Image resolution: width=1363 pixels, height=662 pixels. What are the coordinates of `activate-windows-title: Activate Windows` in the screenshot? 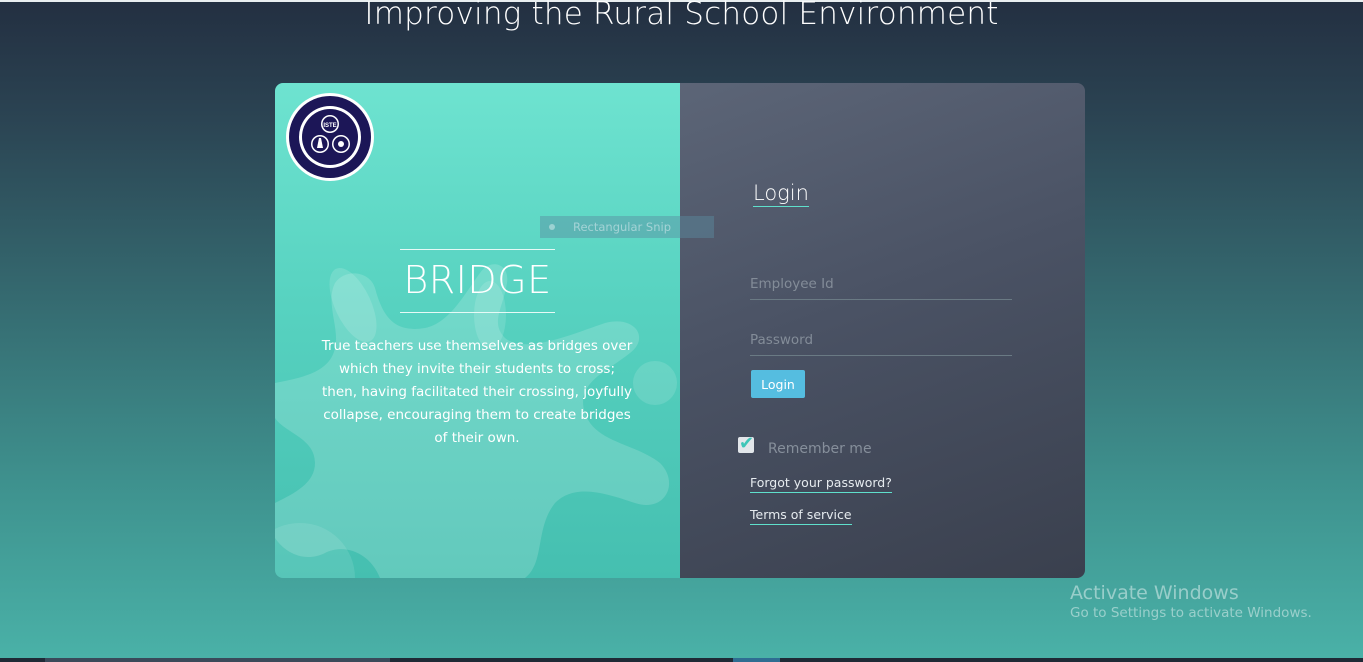 It's located at (1154, 593).